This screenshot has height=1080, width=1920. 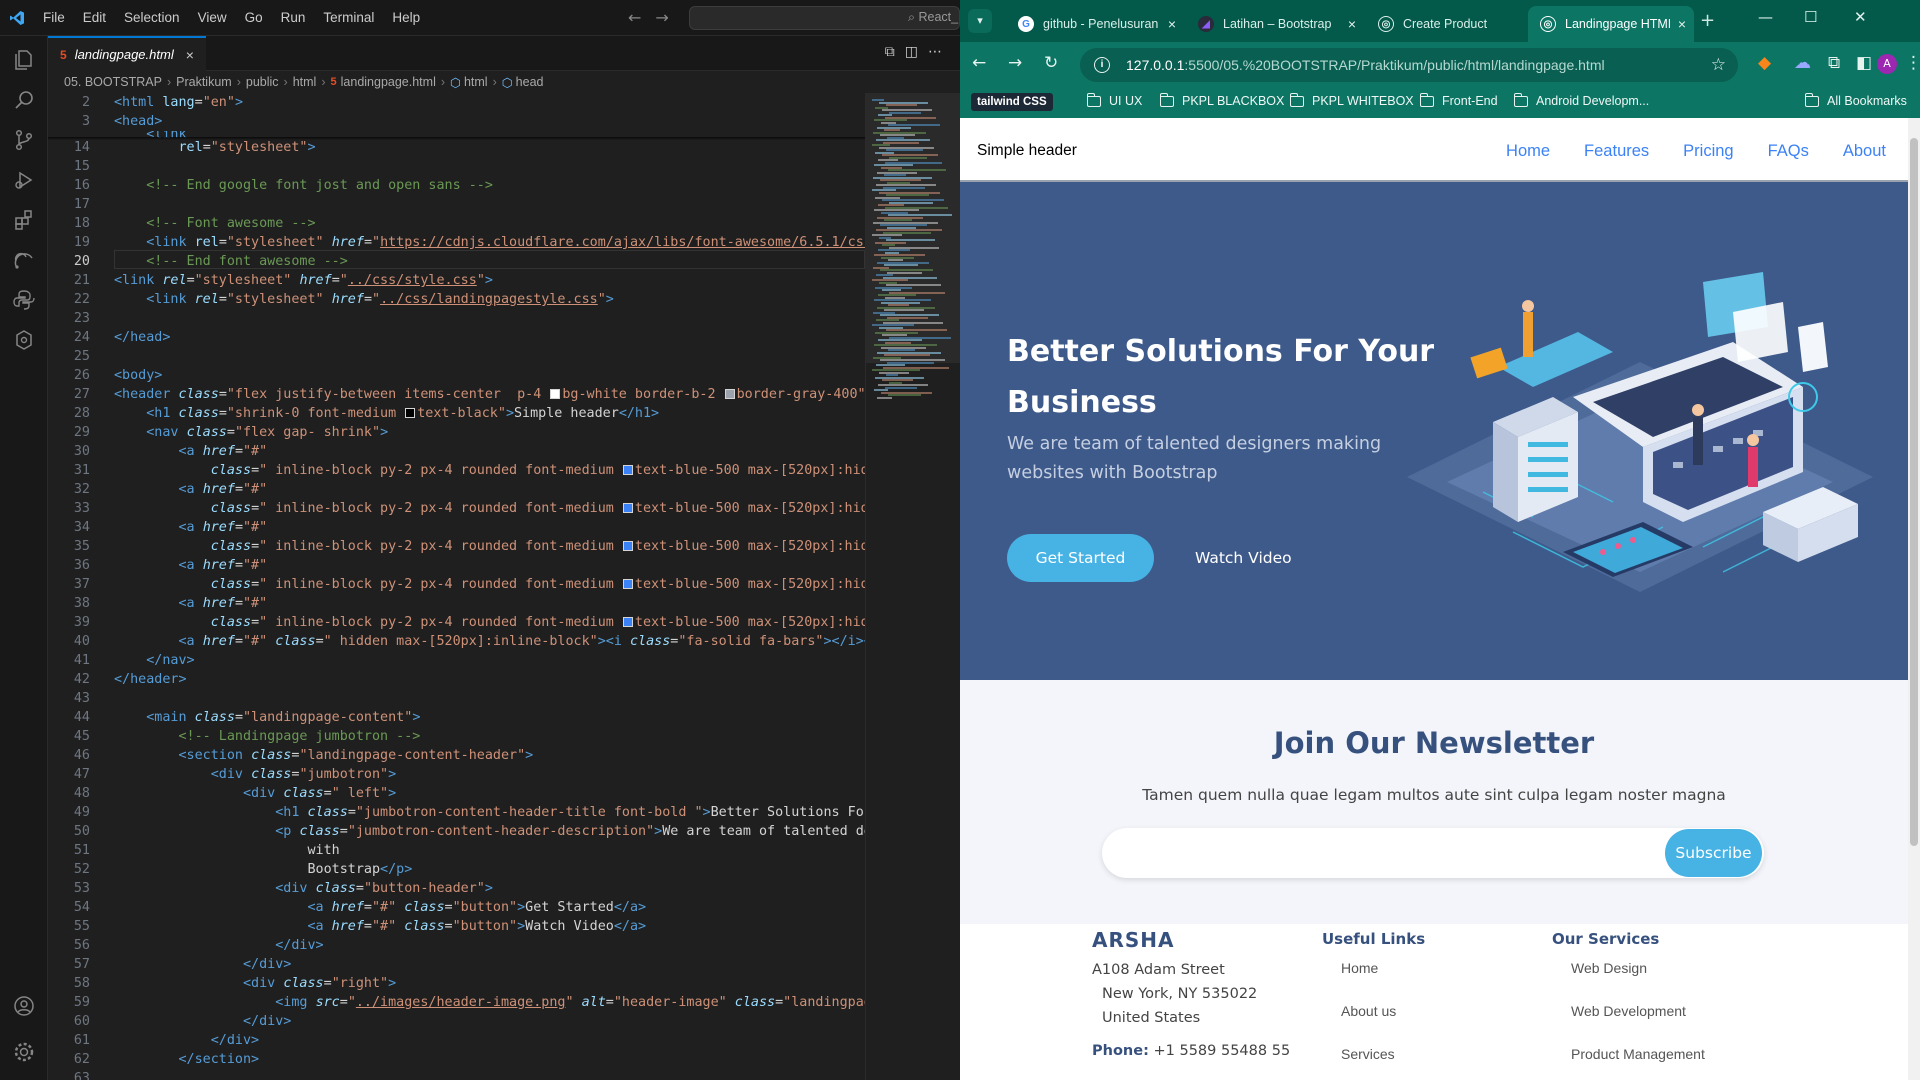 I want to click on footer-link: About us, so click(x=1373, y=1022).